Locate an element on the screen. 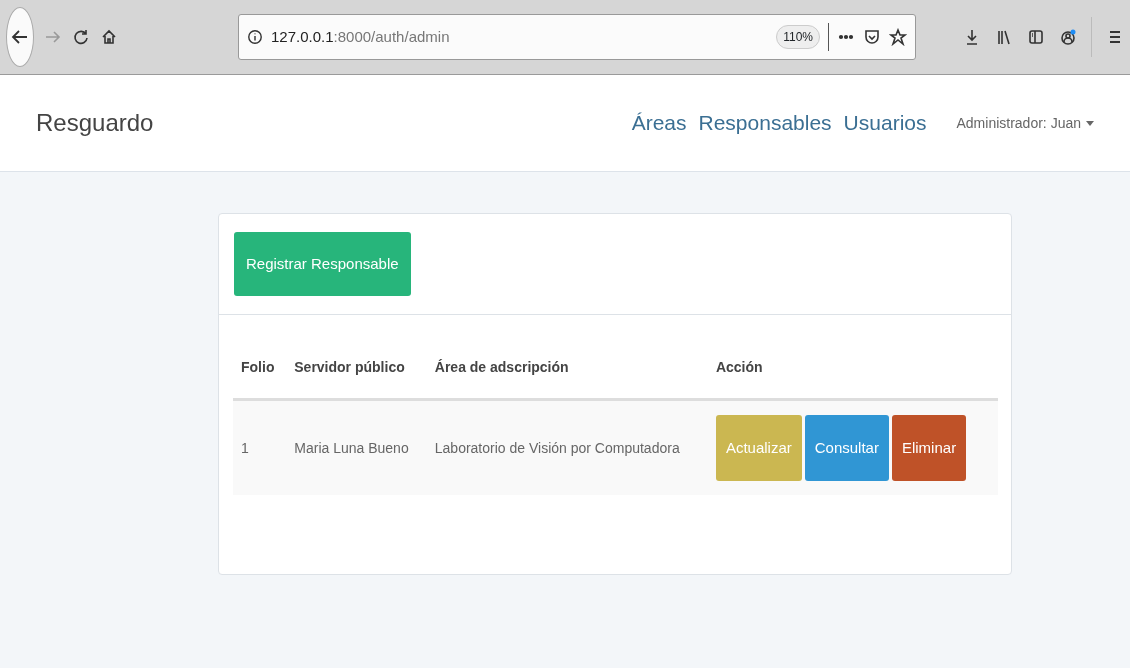 The image size is (1130, 668). nav-link: Áreas is located at coordinates (659, 123).